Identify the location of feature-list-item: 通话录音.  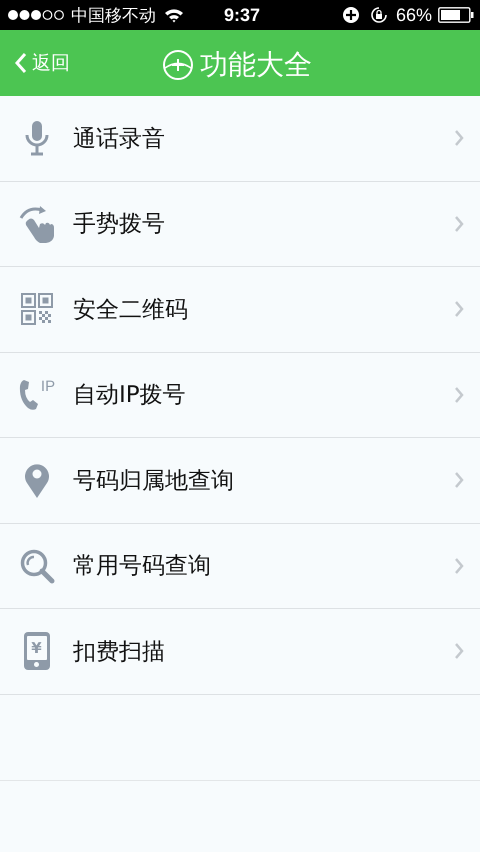
(240, 139).